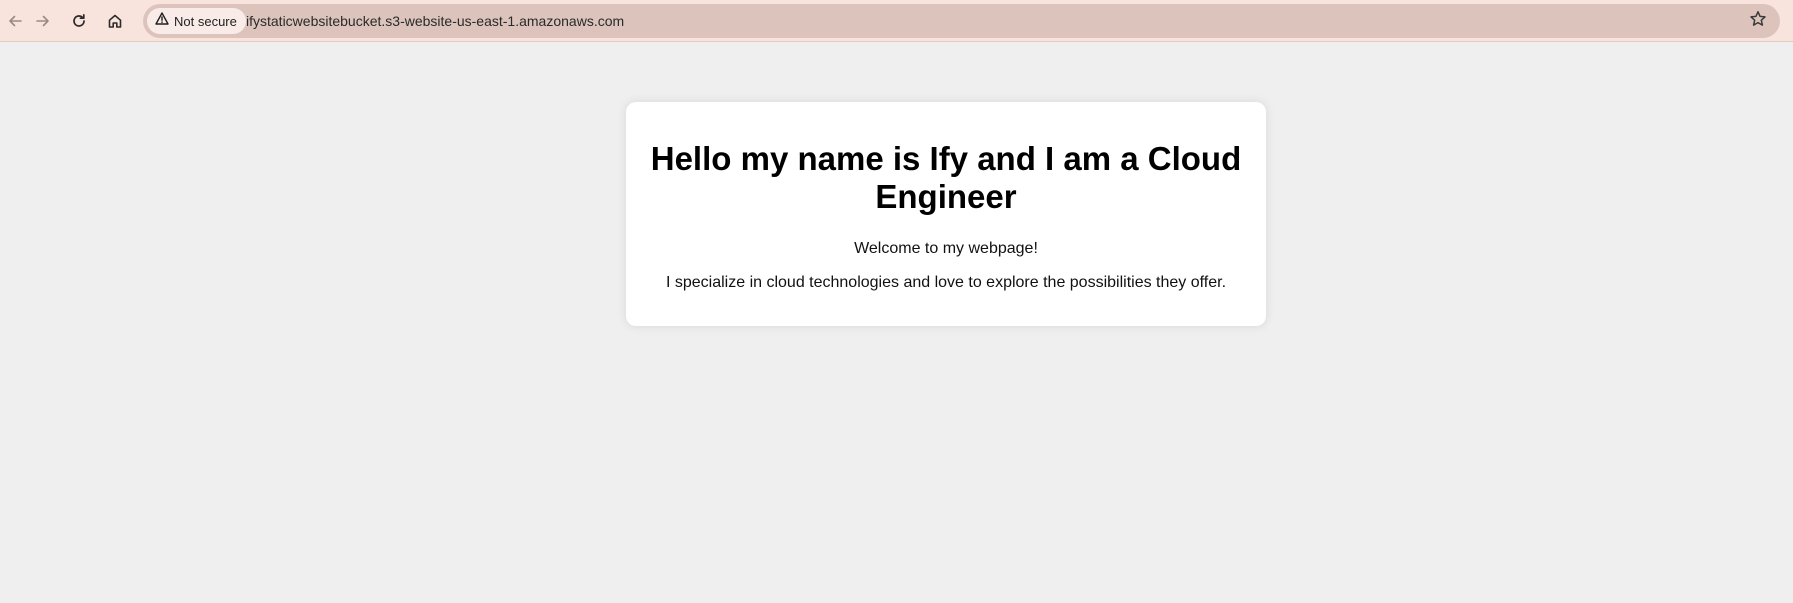  I want to click on home-icon, so click(115, 21).